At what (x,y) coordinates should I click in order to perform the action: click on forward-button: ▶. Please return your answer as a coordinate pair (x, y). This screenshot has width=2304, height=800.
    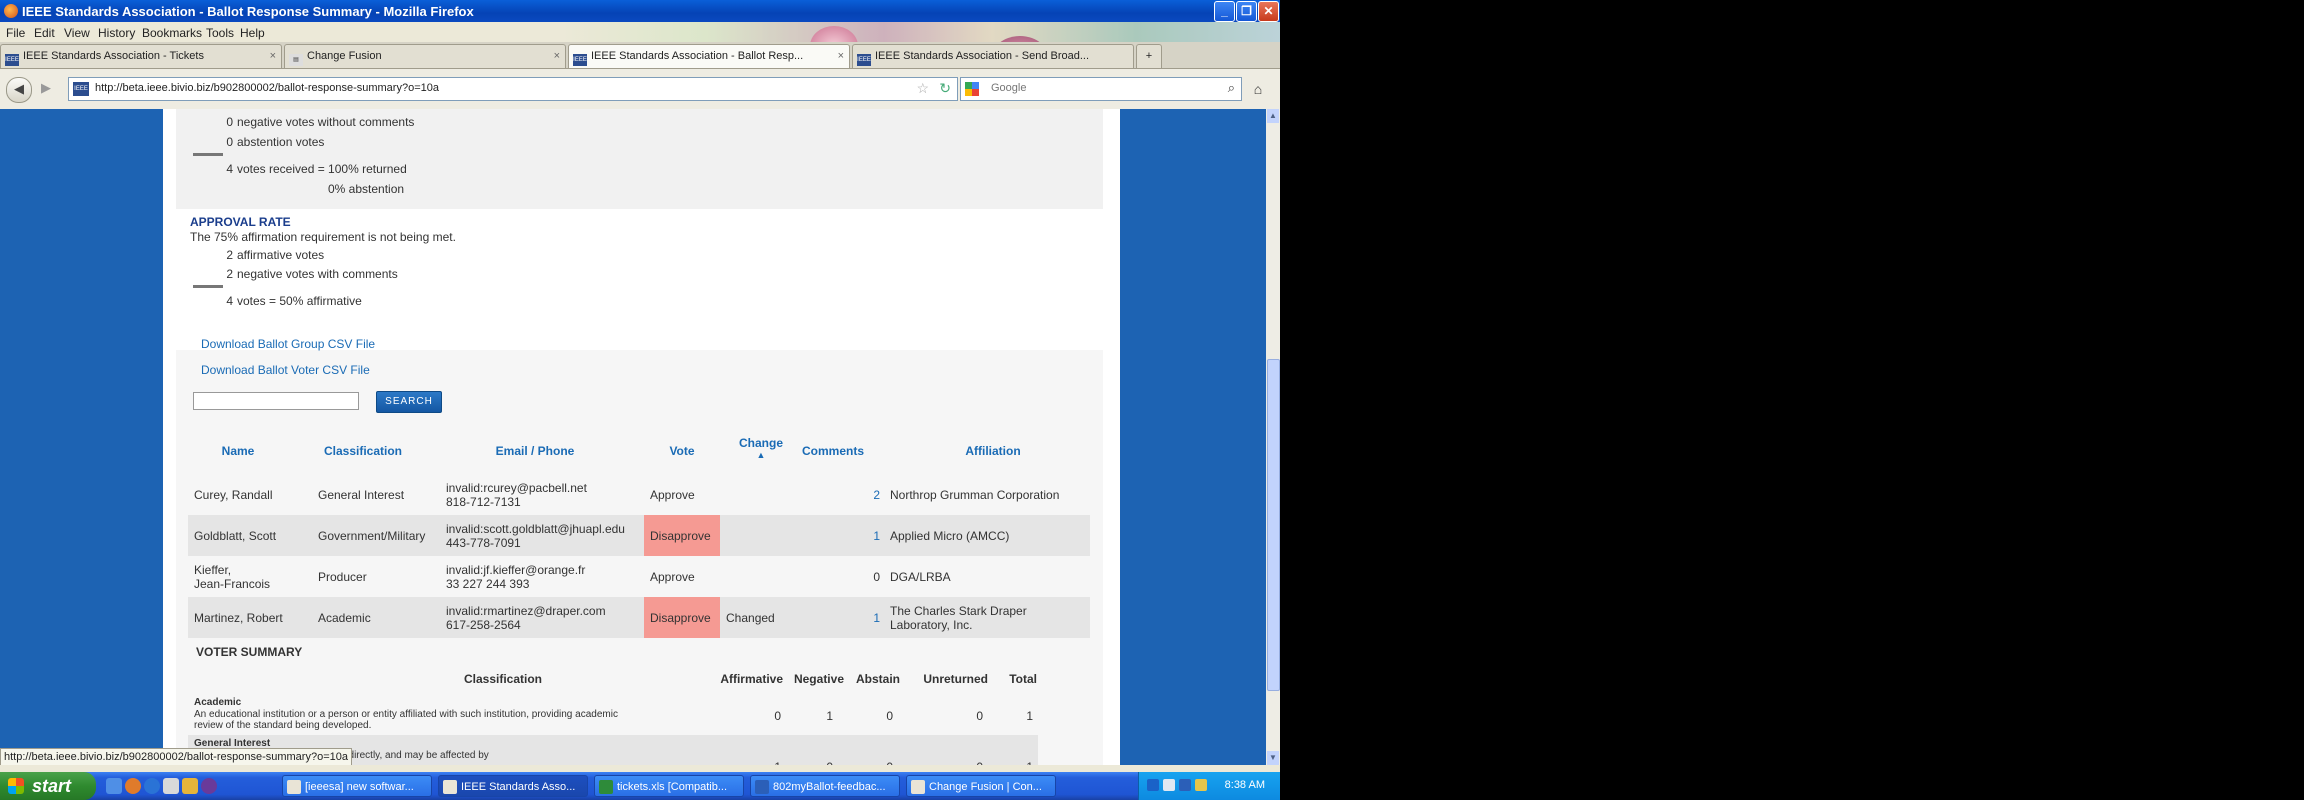
    Looking at the image, I should click on (46, 89).